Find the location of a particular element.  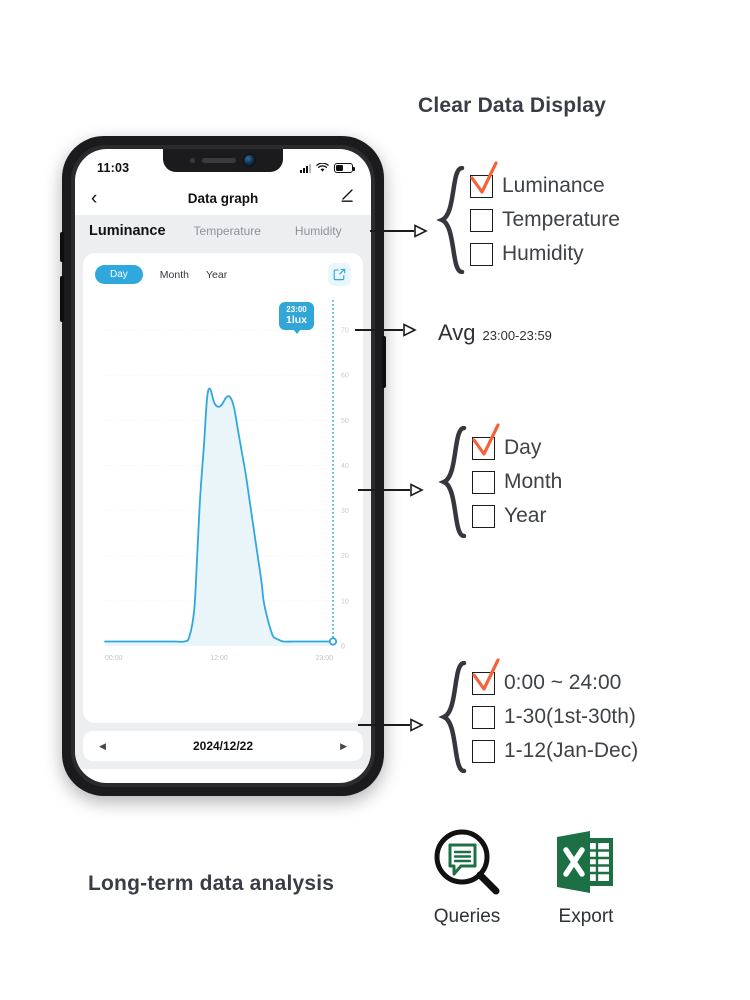

feature-icons: Queries Export is located at coordinates (526, 877).